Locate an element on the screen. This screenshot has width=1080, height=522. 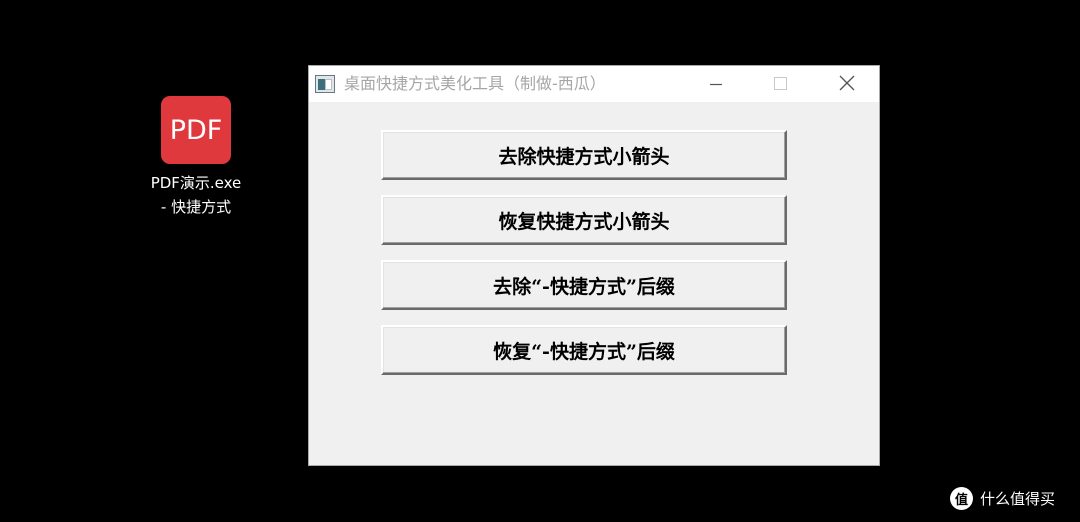
remove-arrow-button: 去除快捷方式小箭头 is located at coordinates (584, 155).